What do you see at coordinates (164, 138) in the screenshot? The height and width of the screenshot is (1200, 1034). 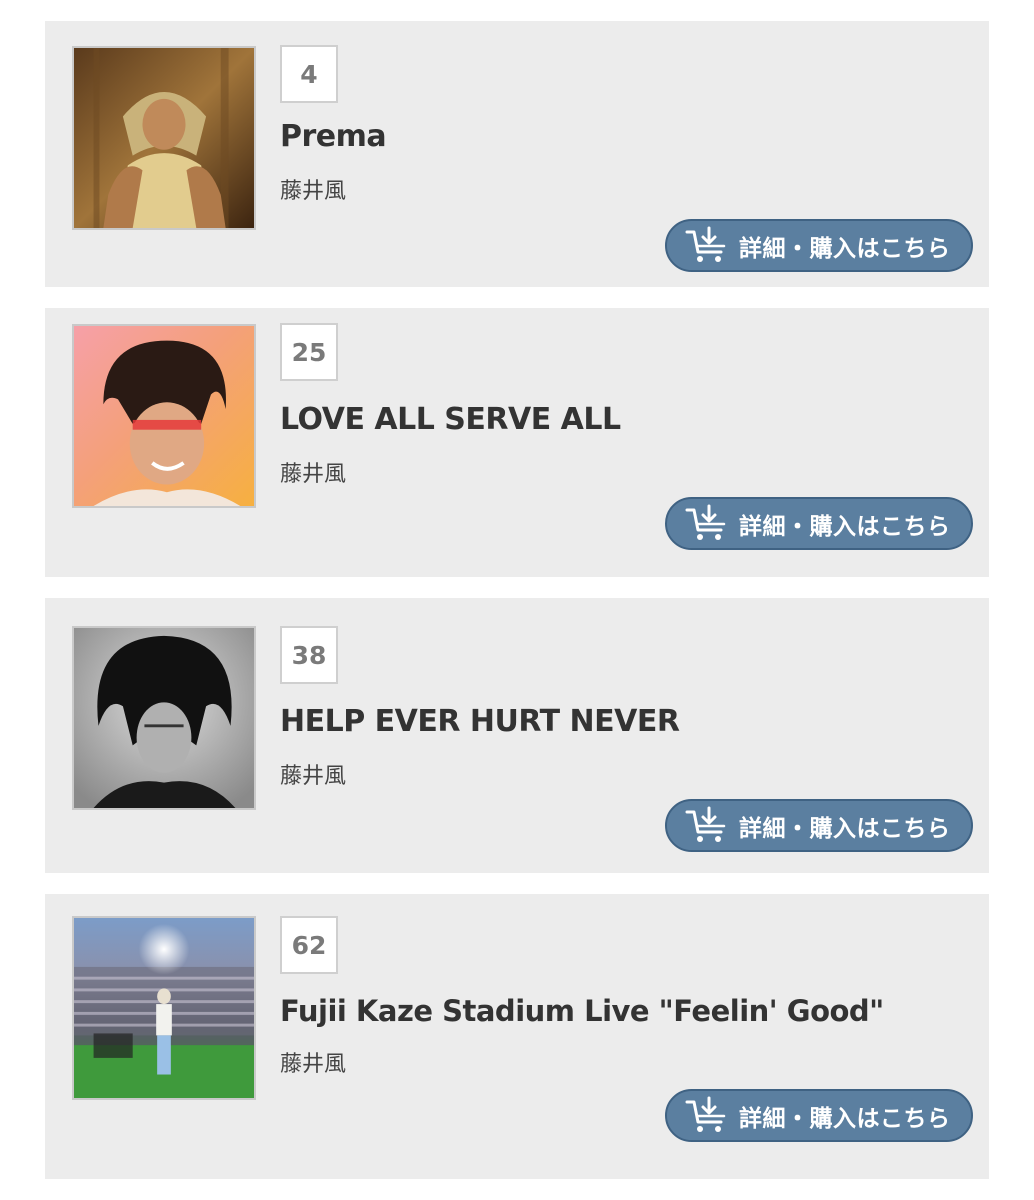 I see `album-cover-prema` at bounding box center [164, 138].